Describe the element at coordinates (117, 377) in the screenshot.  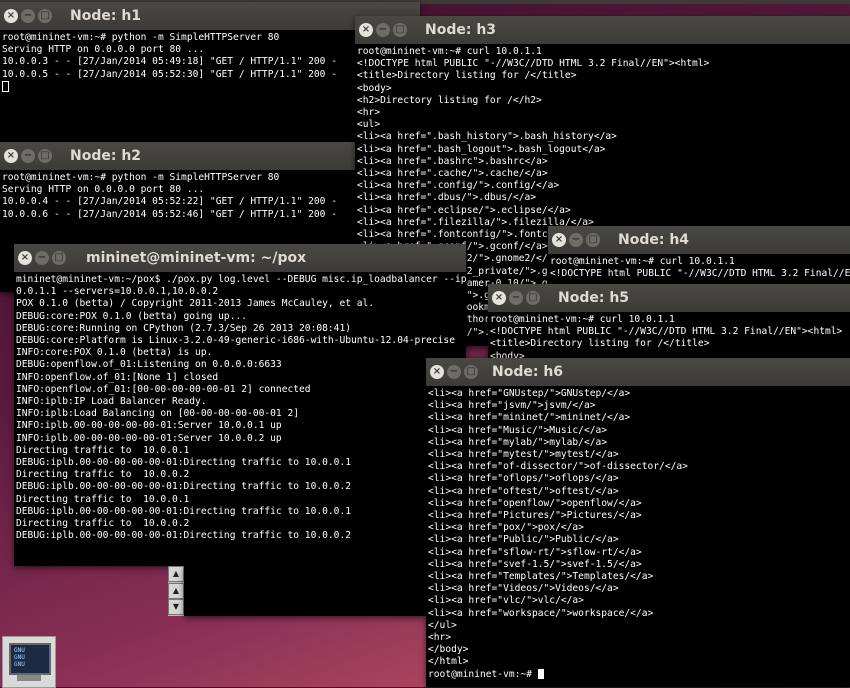
I see `terminal-line: INFO:openflow.of_01:[None 1] closed` at that location.